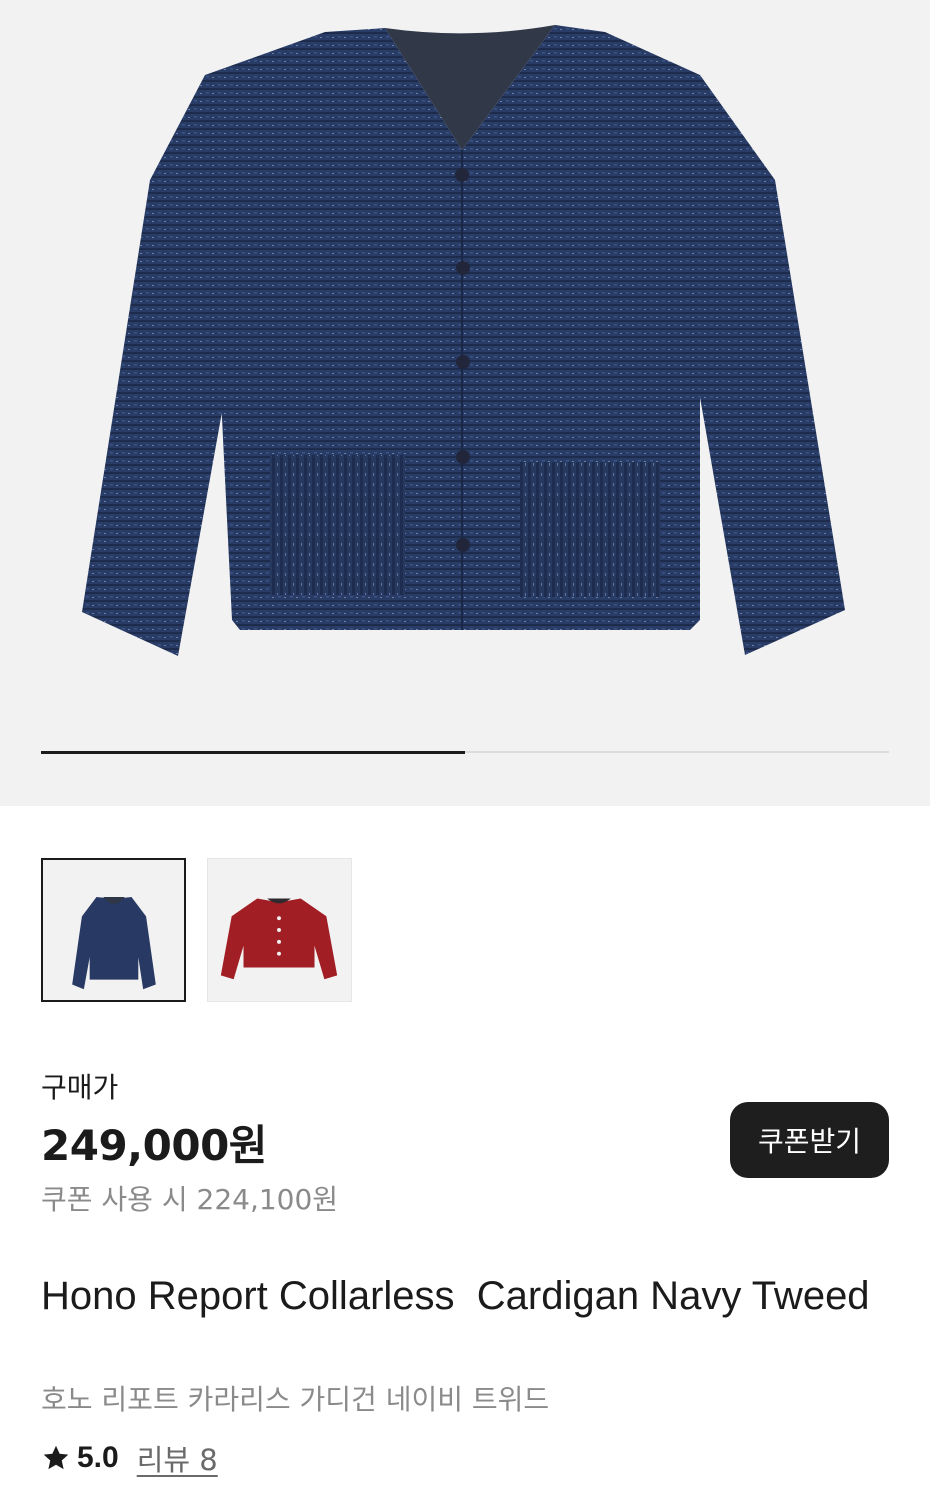 This screenshot has height=1500, width=930. I want to click on price-label: 구매가, so click(80, 1087).